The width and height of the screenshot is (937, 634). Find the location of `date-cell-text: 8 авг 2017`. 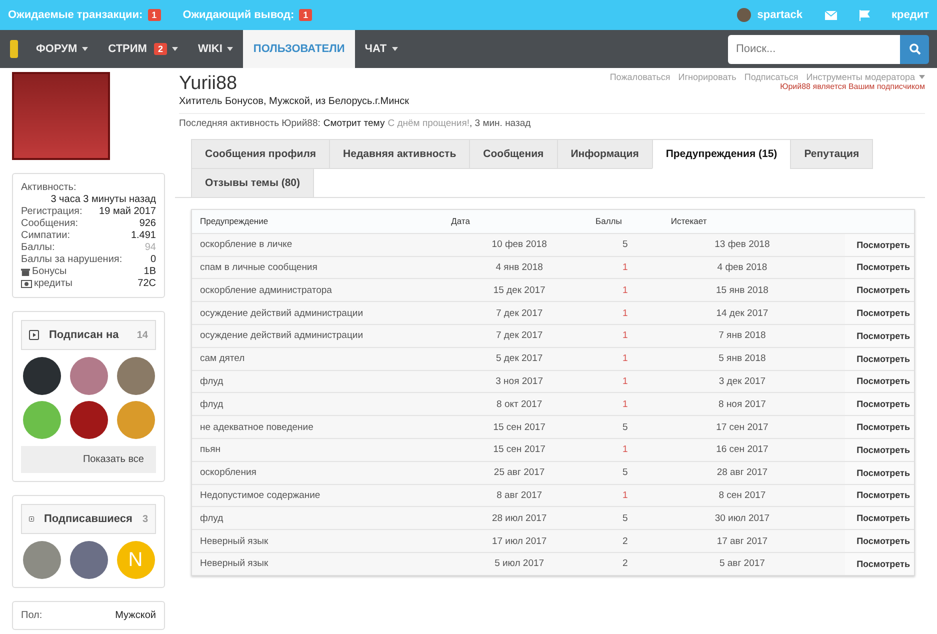

date-cell-text: 8 авг 2017 is located at coordinates (520, 495).